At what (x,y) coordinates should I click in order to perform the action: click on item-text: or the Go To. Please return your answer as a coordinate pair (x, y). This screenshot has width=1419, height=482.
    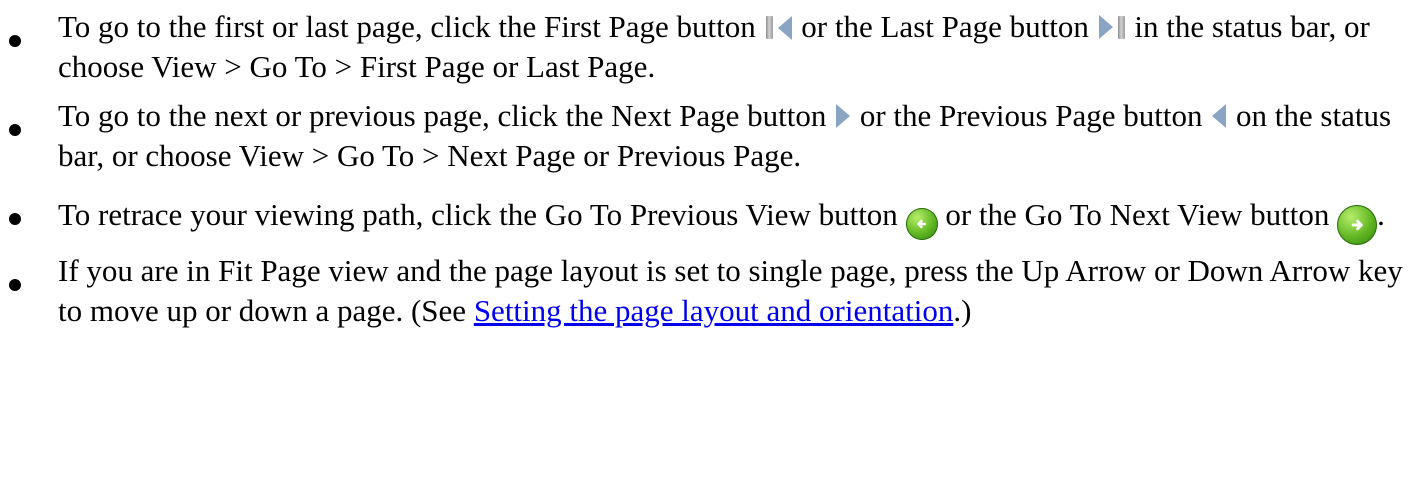
    Looking at the image, I should click on (1023, 214).